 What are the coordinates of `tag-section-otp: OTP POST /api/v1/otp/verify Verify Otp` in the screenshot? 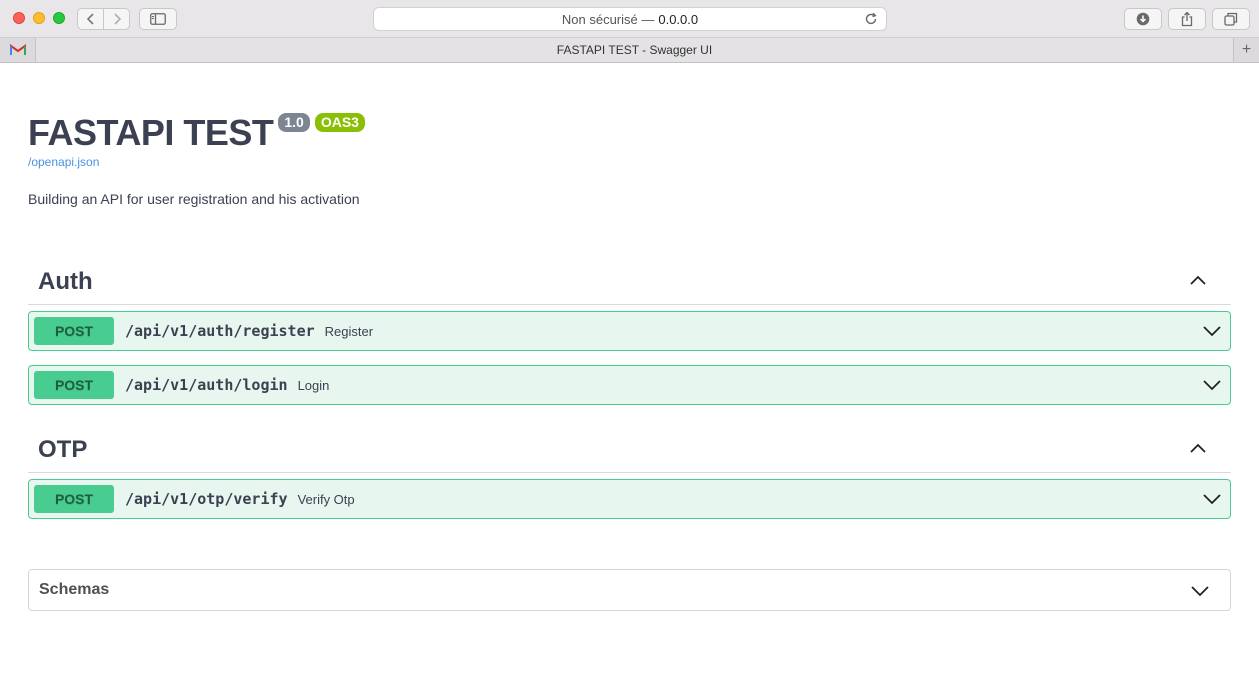 It's located at (629, 473).